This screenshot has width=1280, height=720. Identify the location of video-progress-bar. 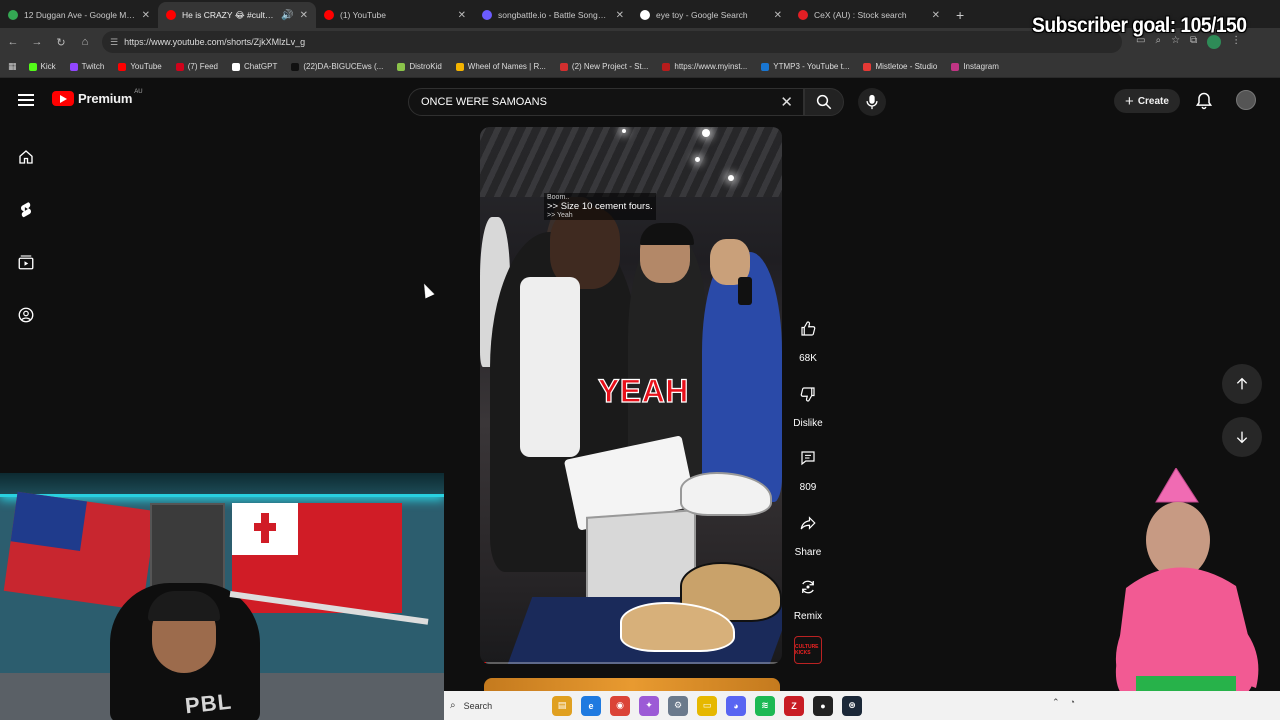
(631, 663).